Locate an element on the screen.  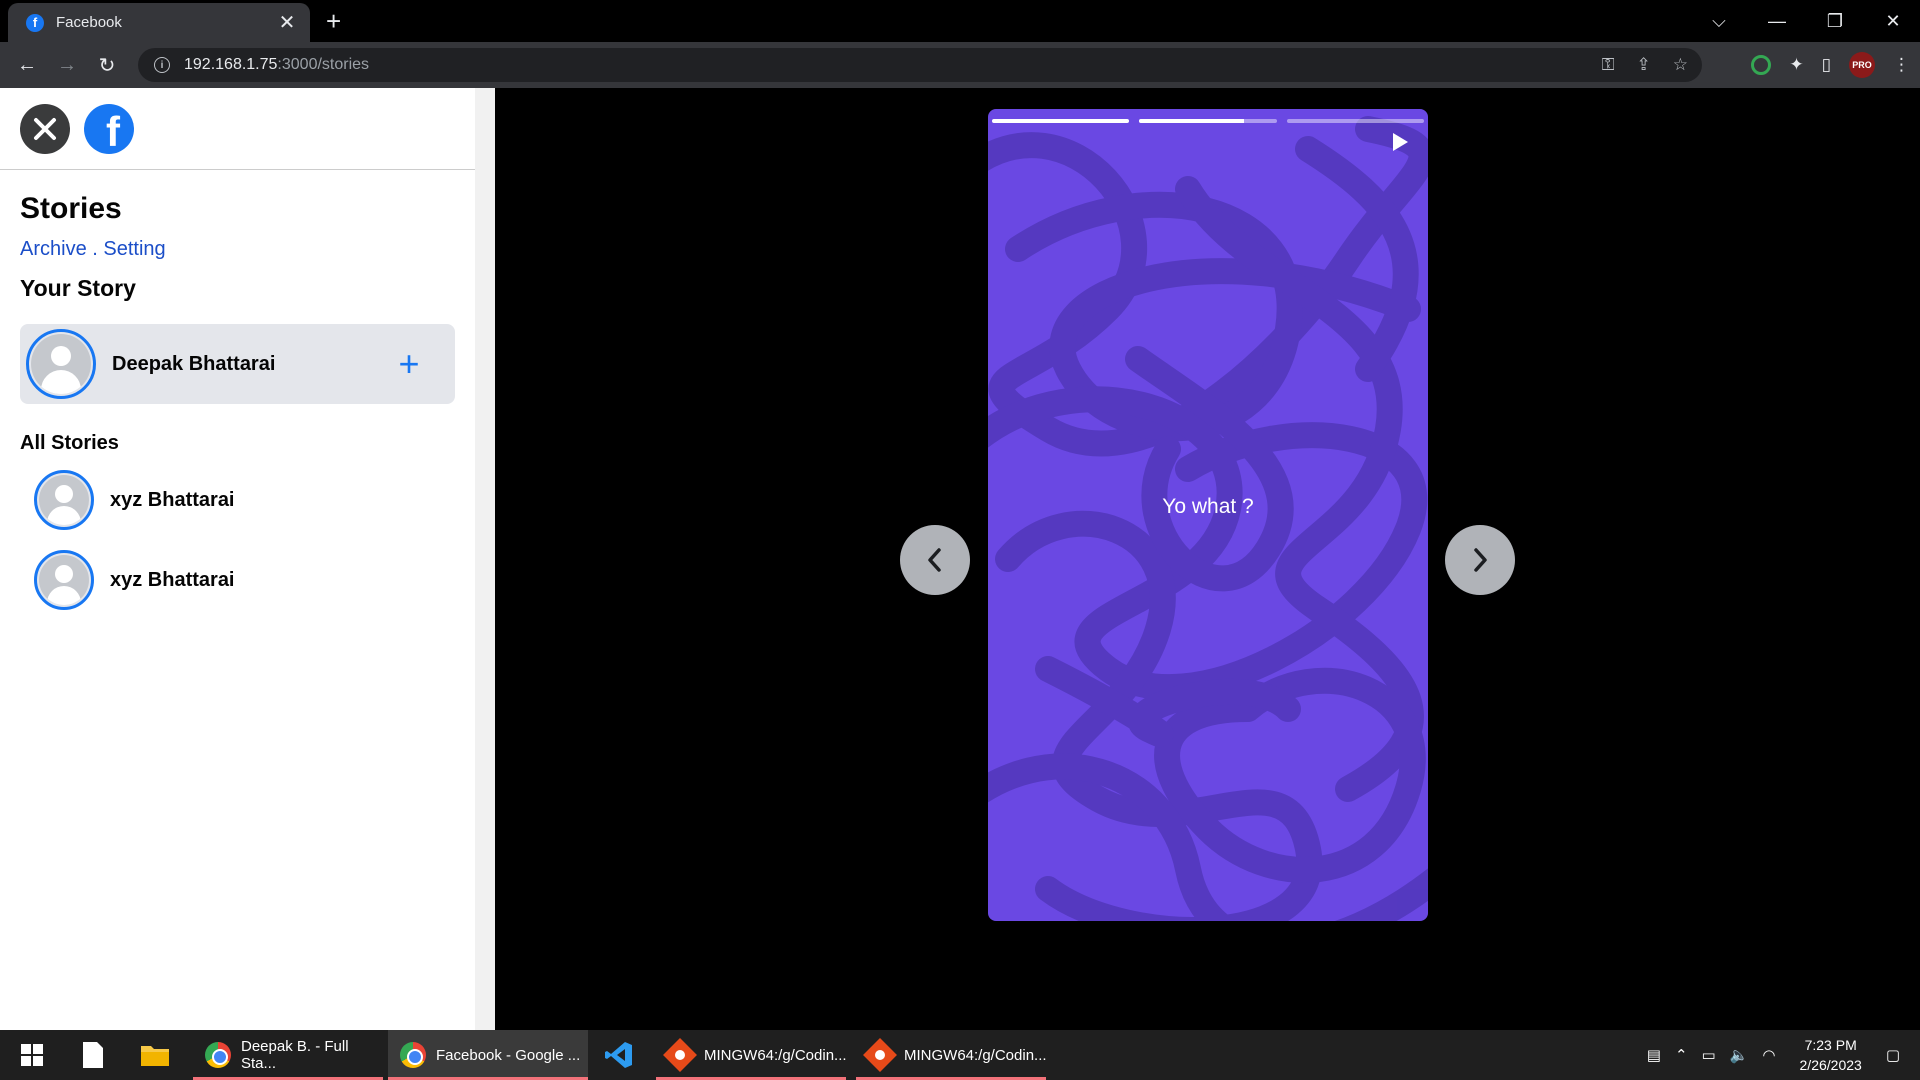
extension-green-icon is located at coordinates (1761, 65).